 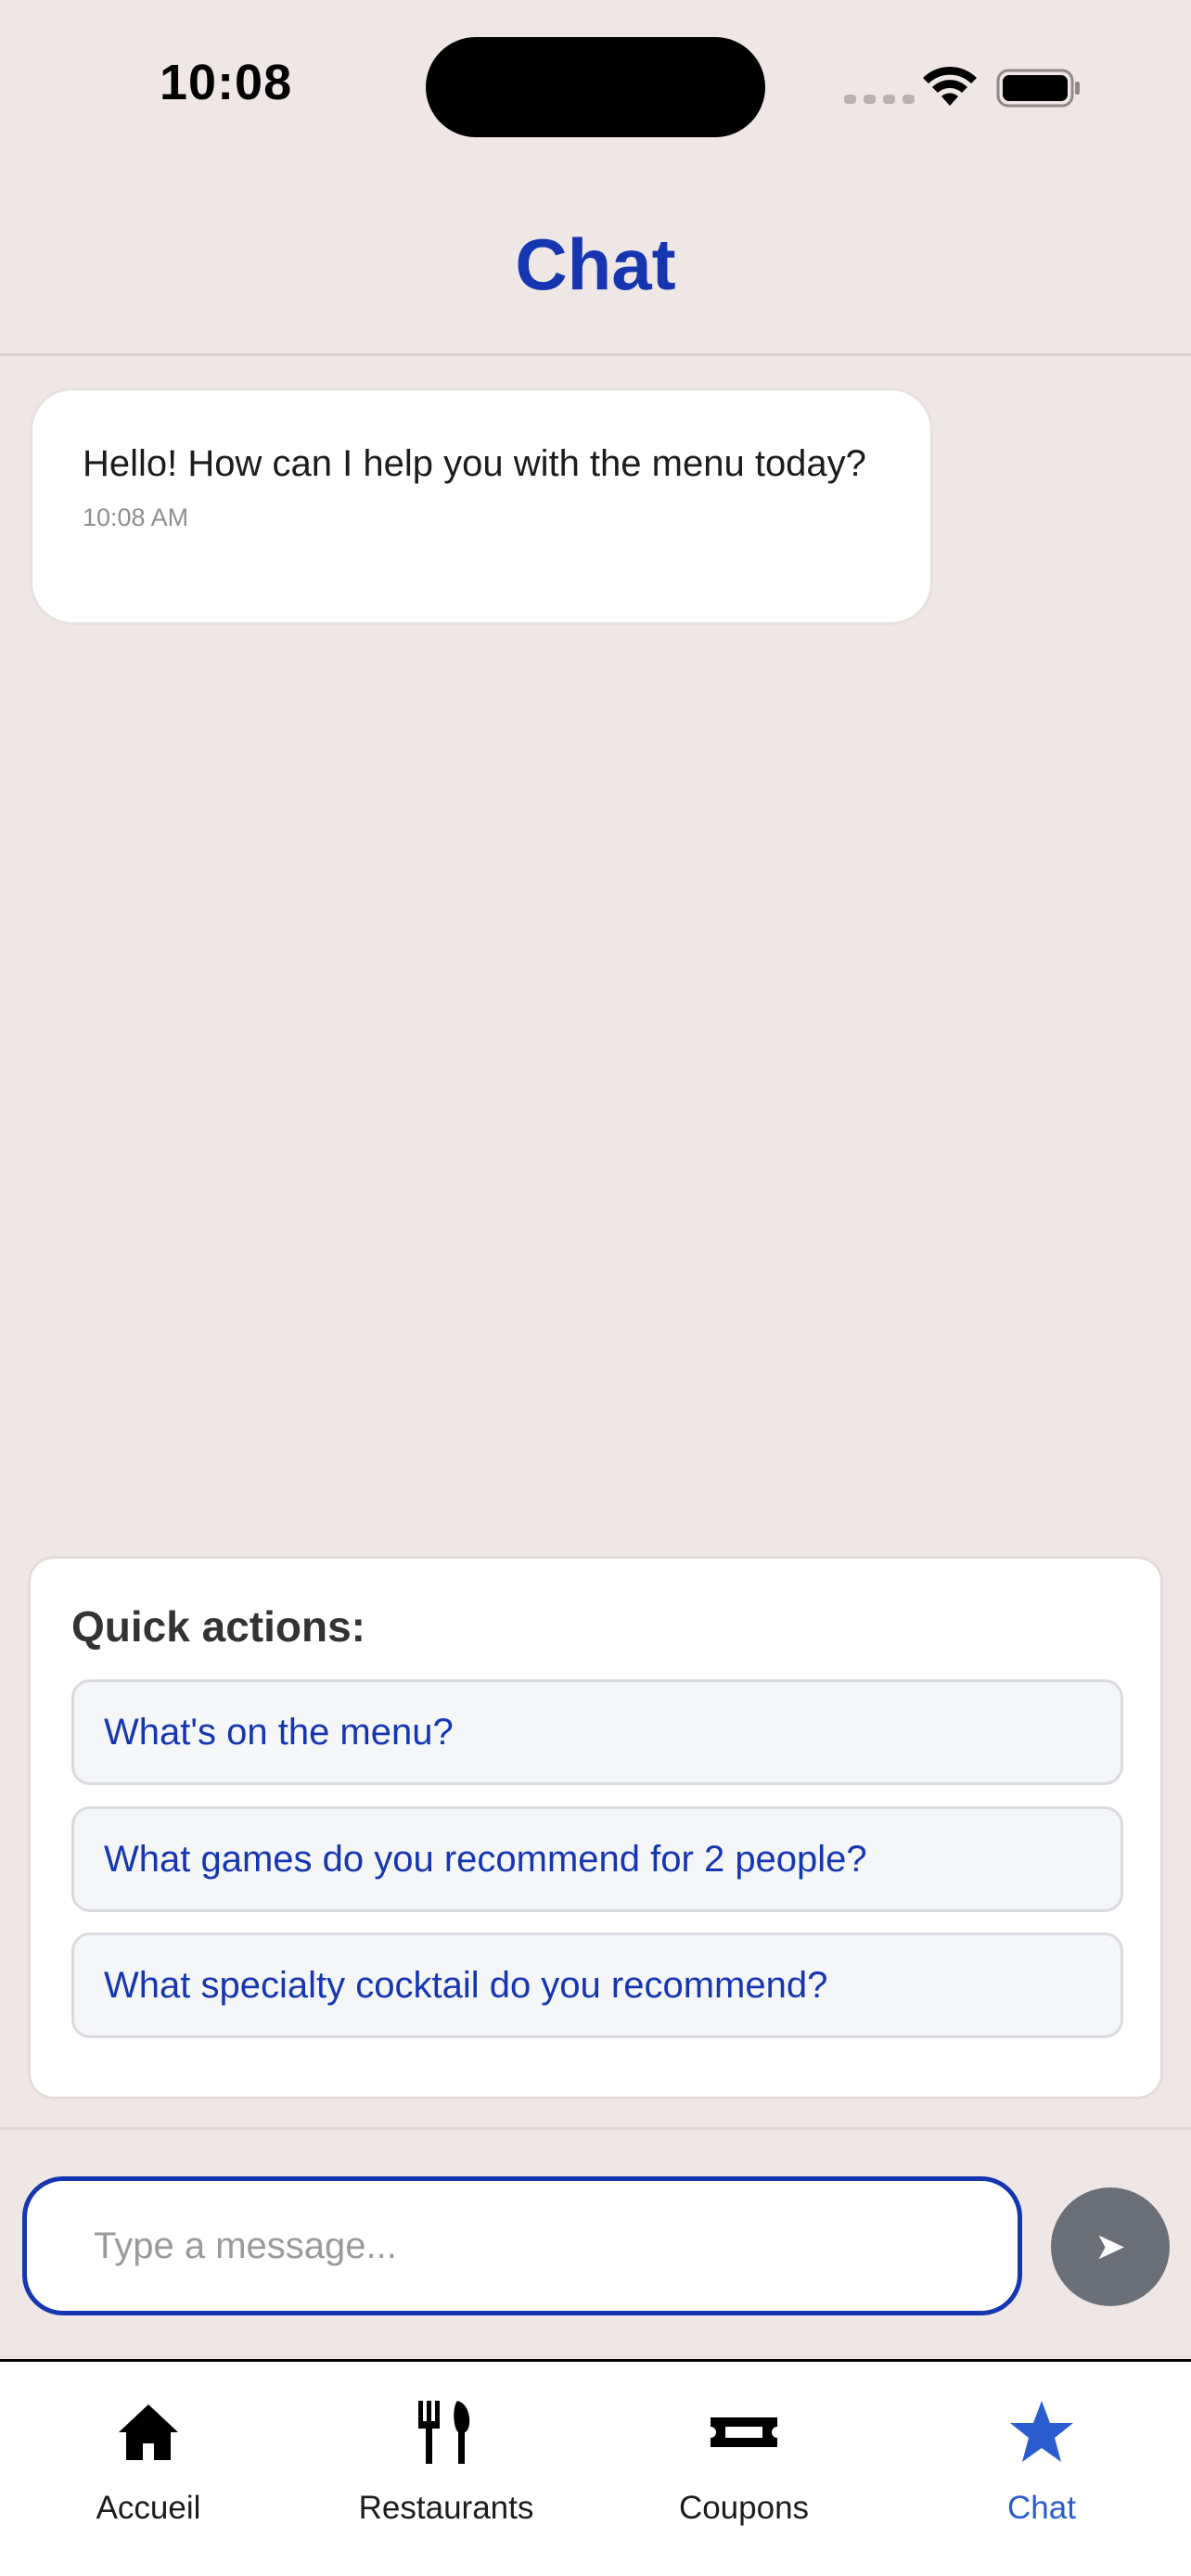 I want to click on app-header: Chat, so click(x=595, y=266).